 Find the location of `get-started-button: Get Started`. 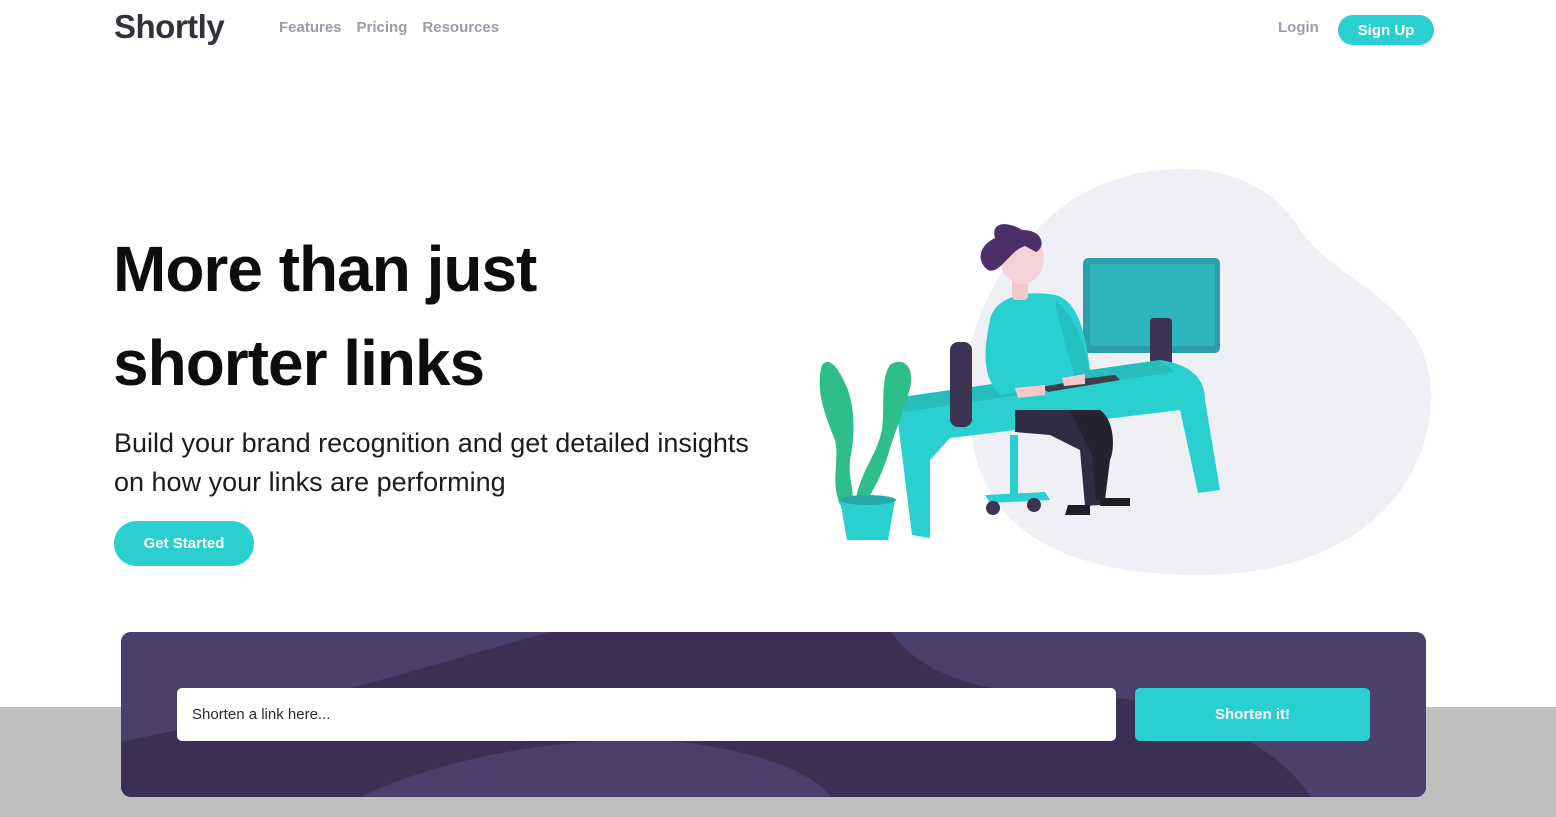

get-started-button: Get Started is located at coordinates (184, 543).